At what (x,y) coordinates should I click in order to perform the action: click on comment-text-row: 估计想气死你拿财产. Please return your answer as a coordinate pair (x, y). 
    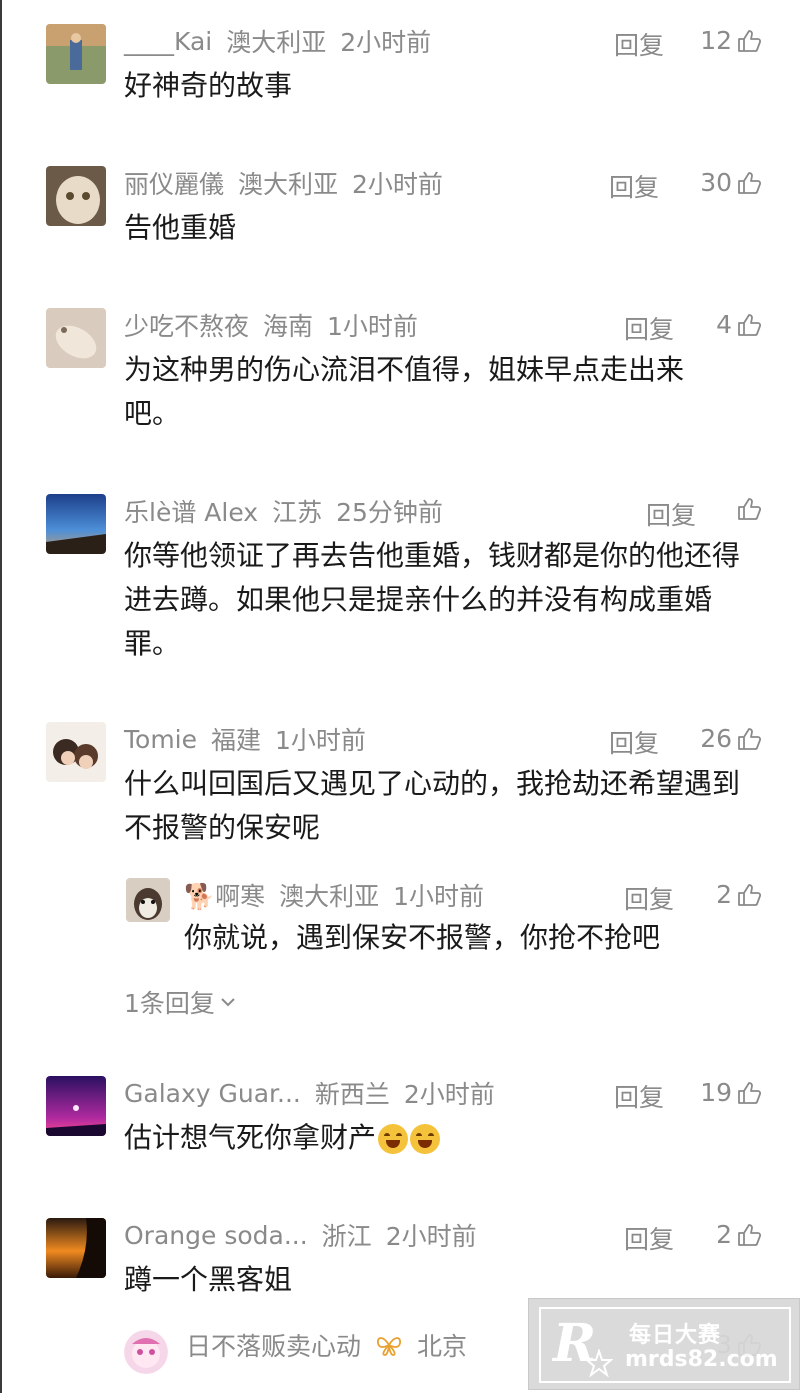
    Looking at the image, I should click on (444, 1138).